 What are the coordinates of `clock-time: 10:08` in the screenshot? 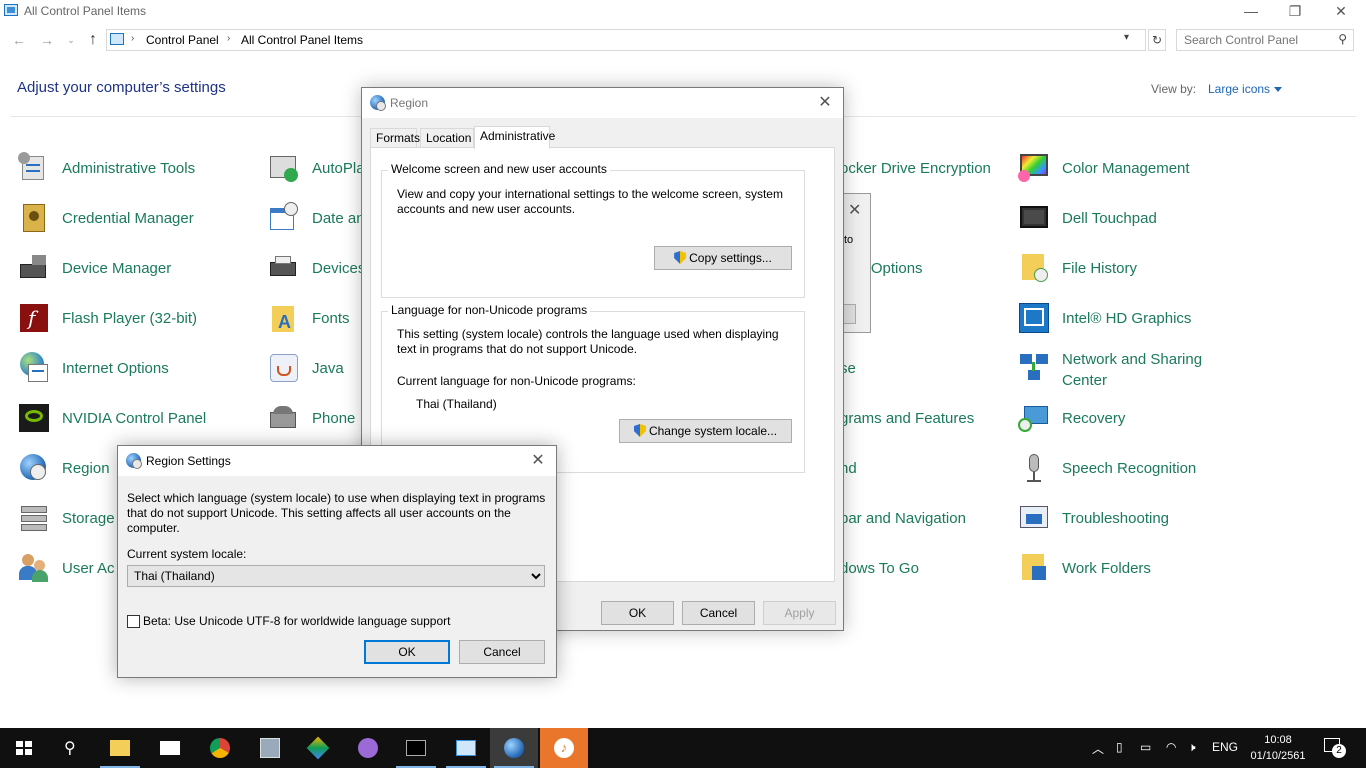 It's located at (1278, 740).